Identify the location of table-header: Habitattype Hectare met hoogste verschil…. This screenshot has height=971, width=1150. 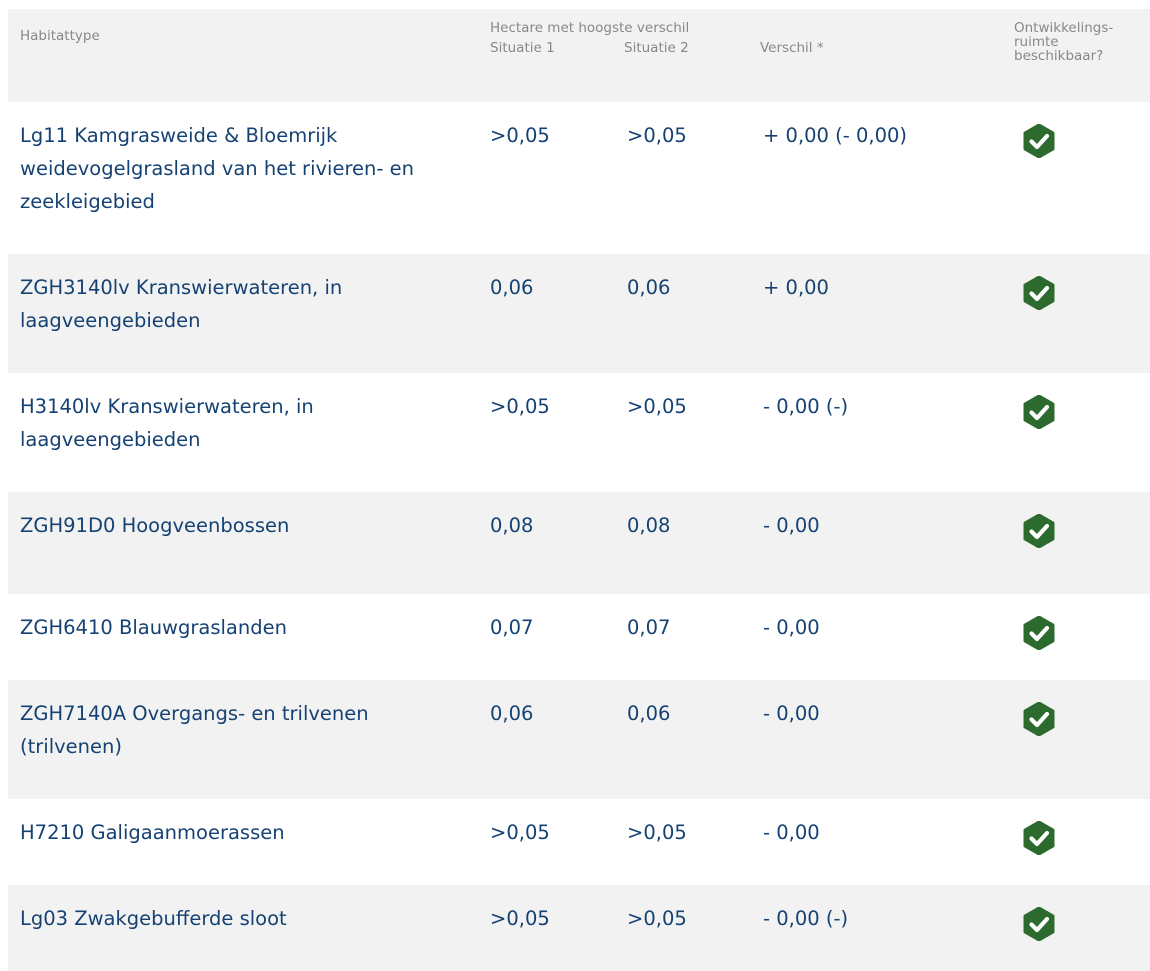
(579, 55).